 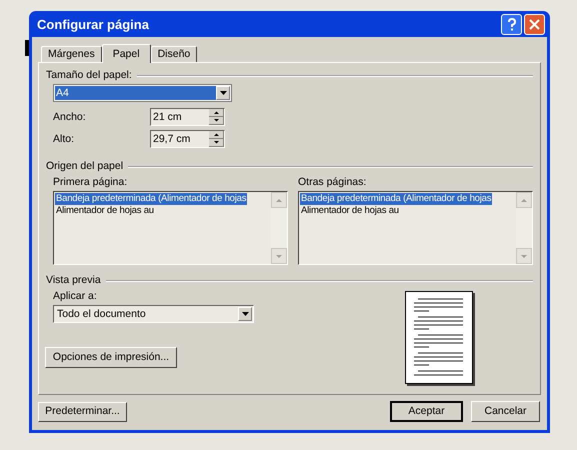 I want to click on dropdown-value: Todo el documento, so click(x=101, y=314).